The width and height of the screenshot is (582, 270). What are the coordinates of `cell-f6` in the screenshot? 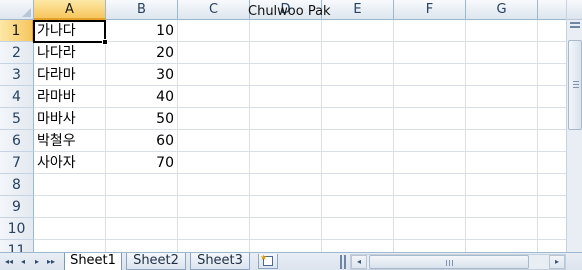 It's located at (430, 141).